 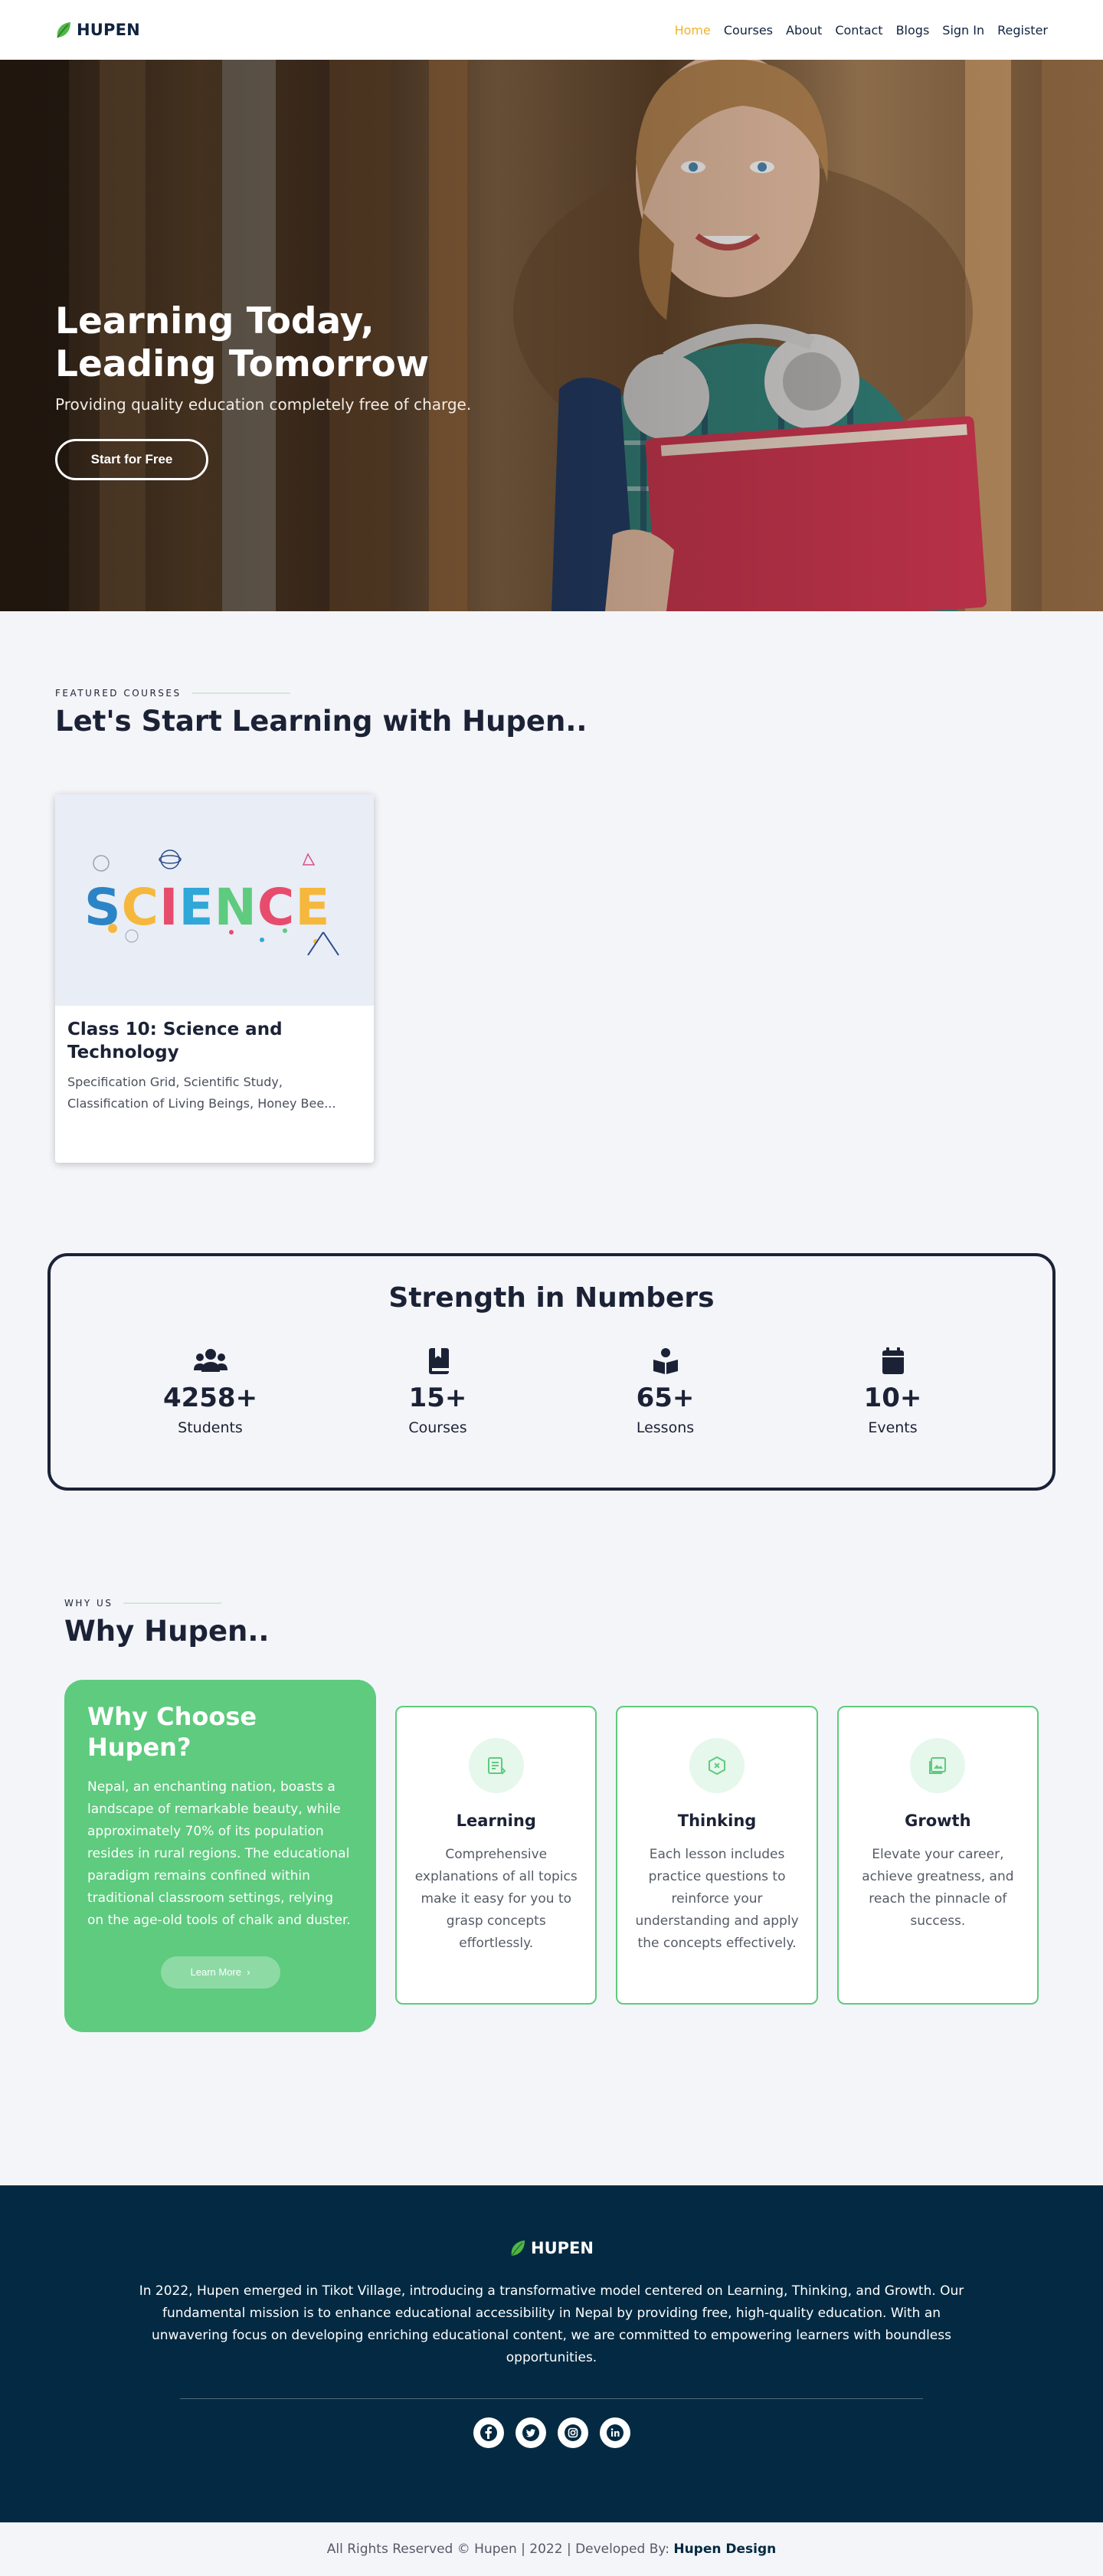 I want to click on social-links, so click(x=552, y=2432).